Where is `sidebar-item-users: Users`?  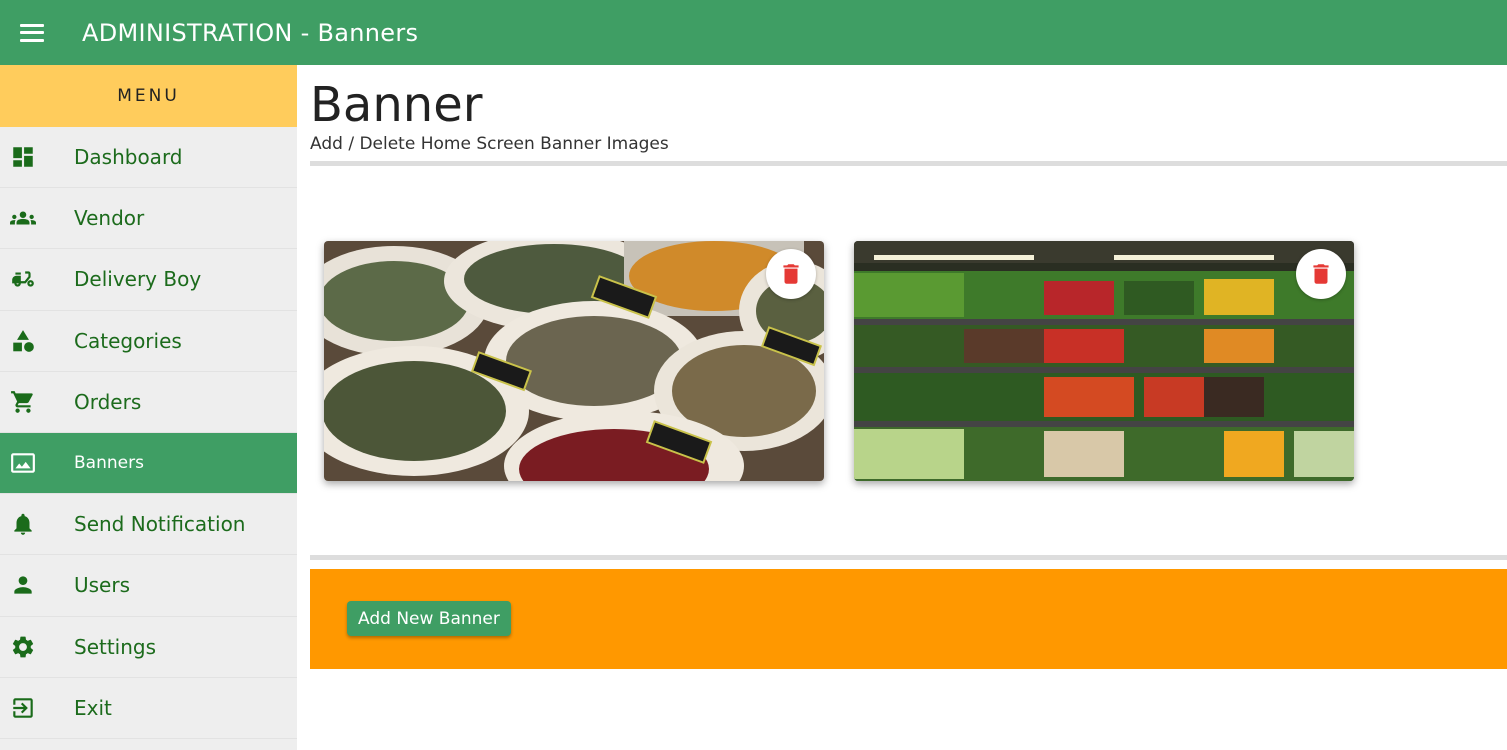
sidebar-item-users: Users is located at coordinates (148, 586).